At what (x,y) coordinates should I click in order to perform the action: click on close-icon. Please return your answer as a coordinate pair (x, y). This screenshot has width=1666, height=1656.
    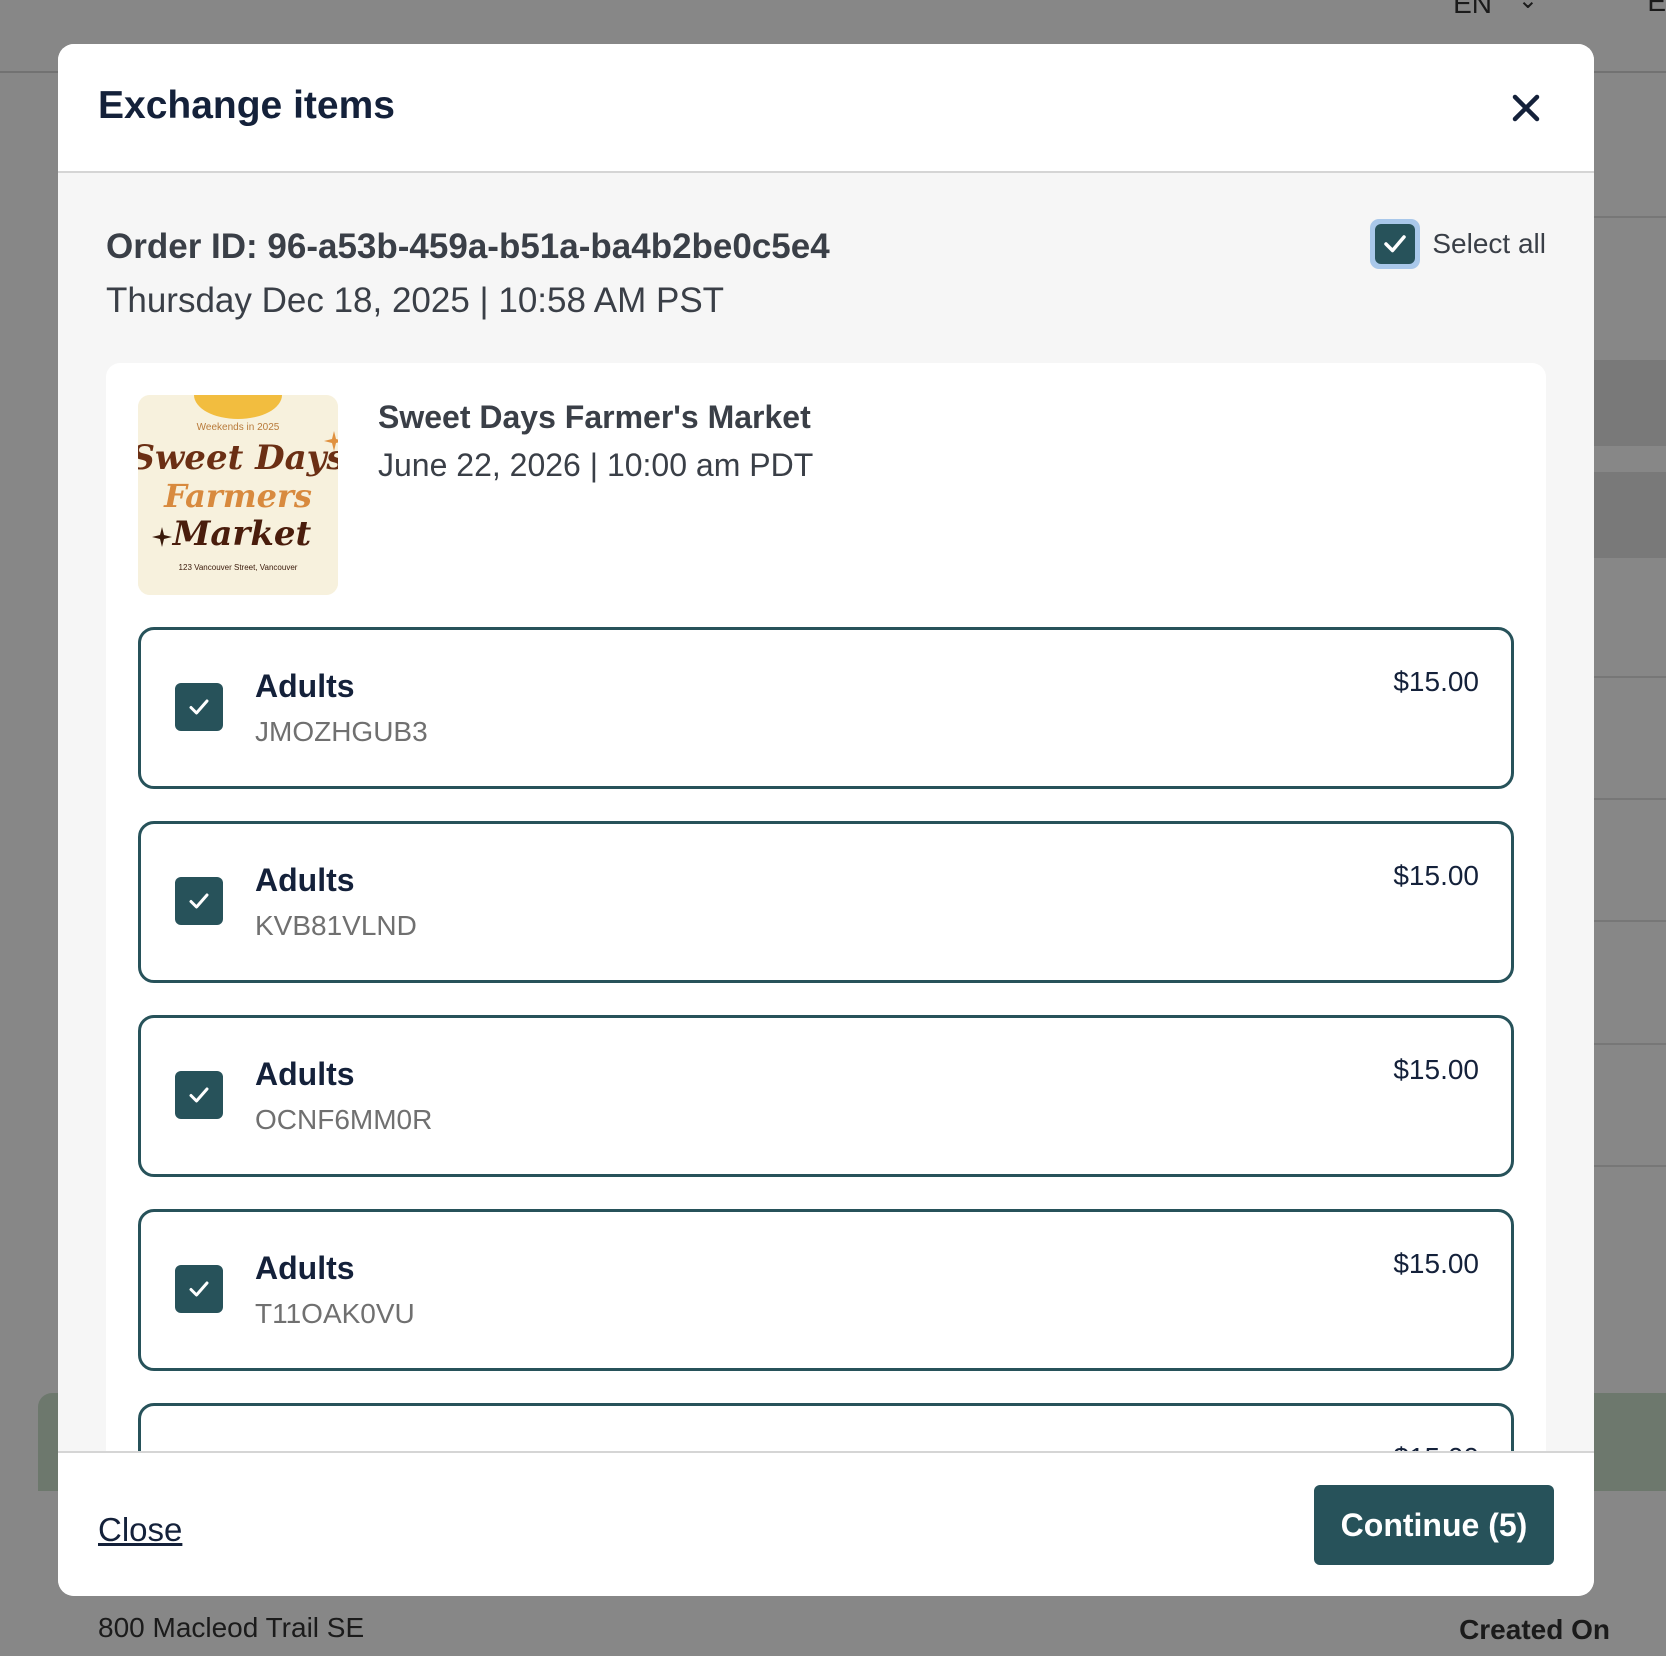
    Looking at the image, I should click on (1526, 108).